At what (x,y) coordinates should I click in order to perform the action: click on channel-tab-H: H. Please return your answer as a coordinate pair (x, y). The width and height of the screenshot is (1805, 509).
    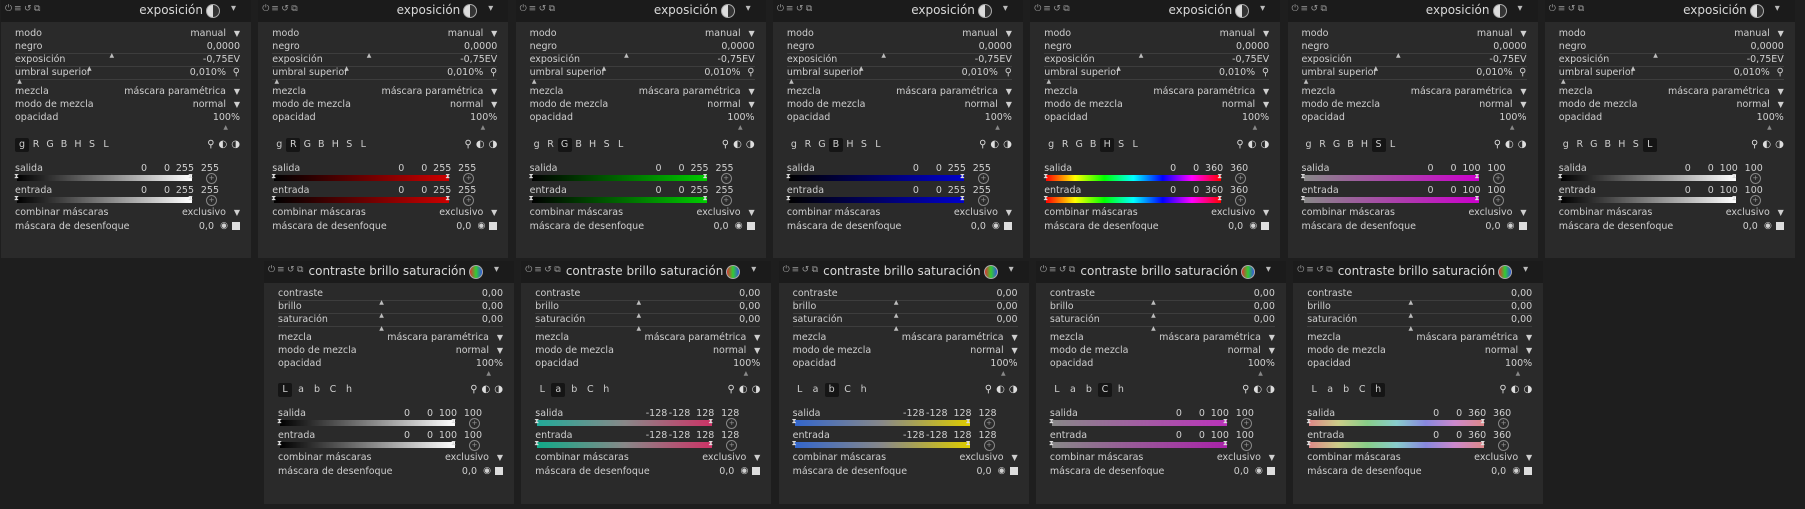
    Looking at the image, I should click on (1107, 145).